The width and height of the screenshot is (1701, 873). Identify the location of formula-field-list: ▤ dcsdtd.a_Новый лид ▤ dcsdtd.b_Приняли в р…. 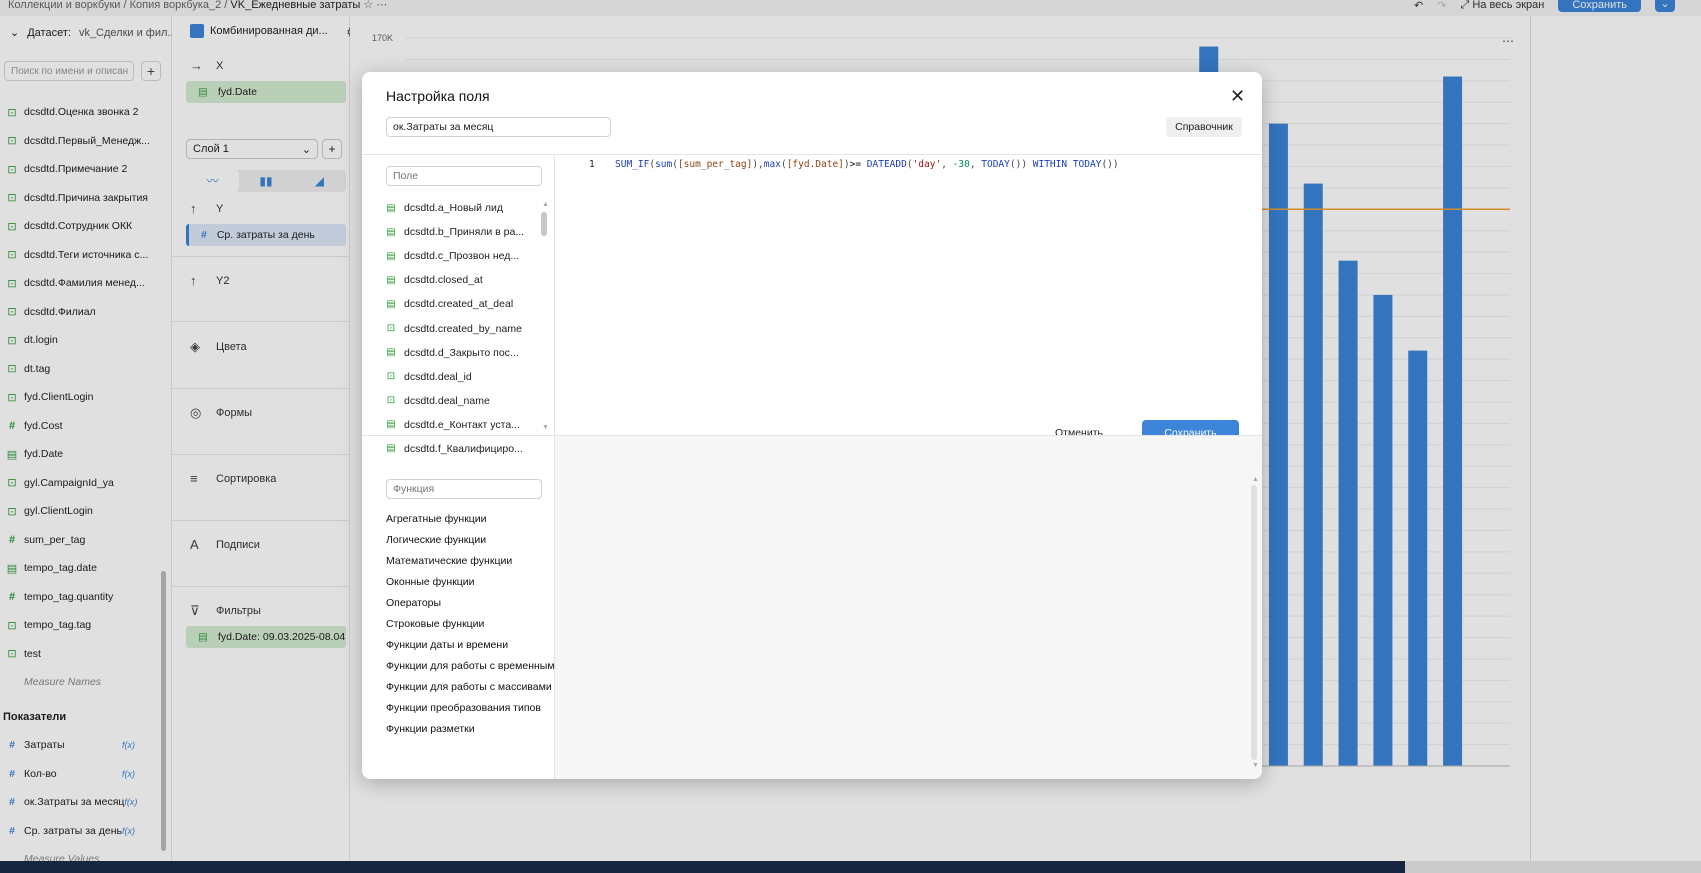
(461, 328).